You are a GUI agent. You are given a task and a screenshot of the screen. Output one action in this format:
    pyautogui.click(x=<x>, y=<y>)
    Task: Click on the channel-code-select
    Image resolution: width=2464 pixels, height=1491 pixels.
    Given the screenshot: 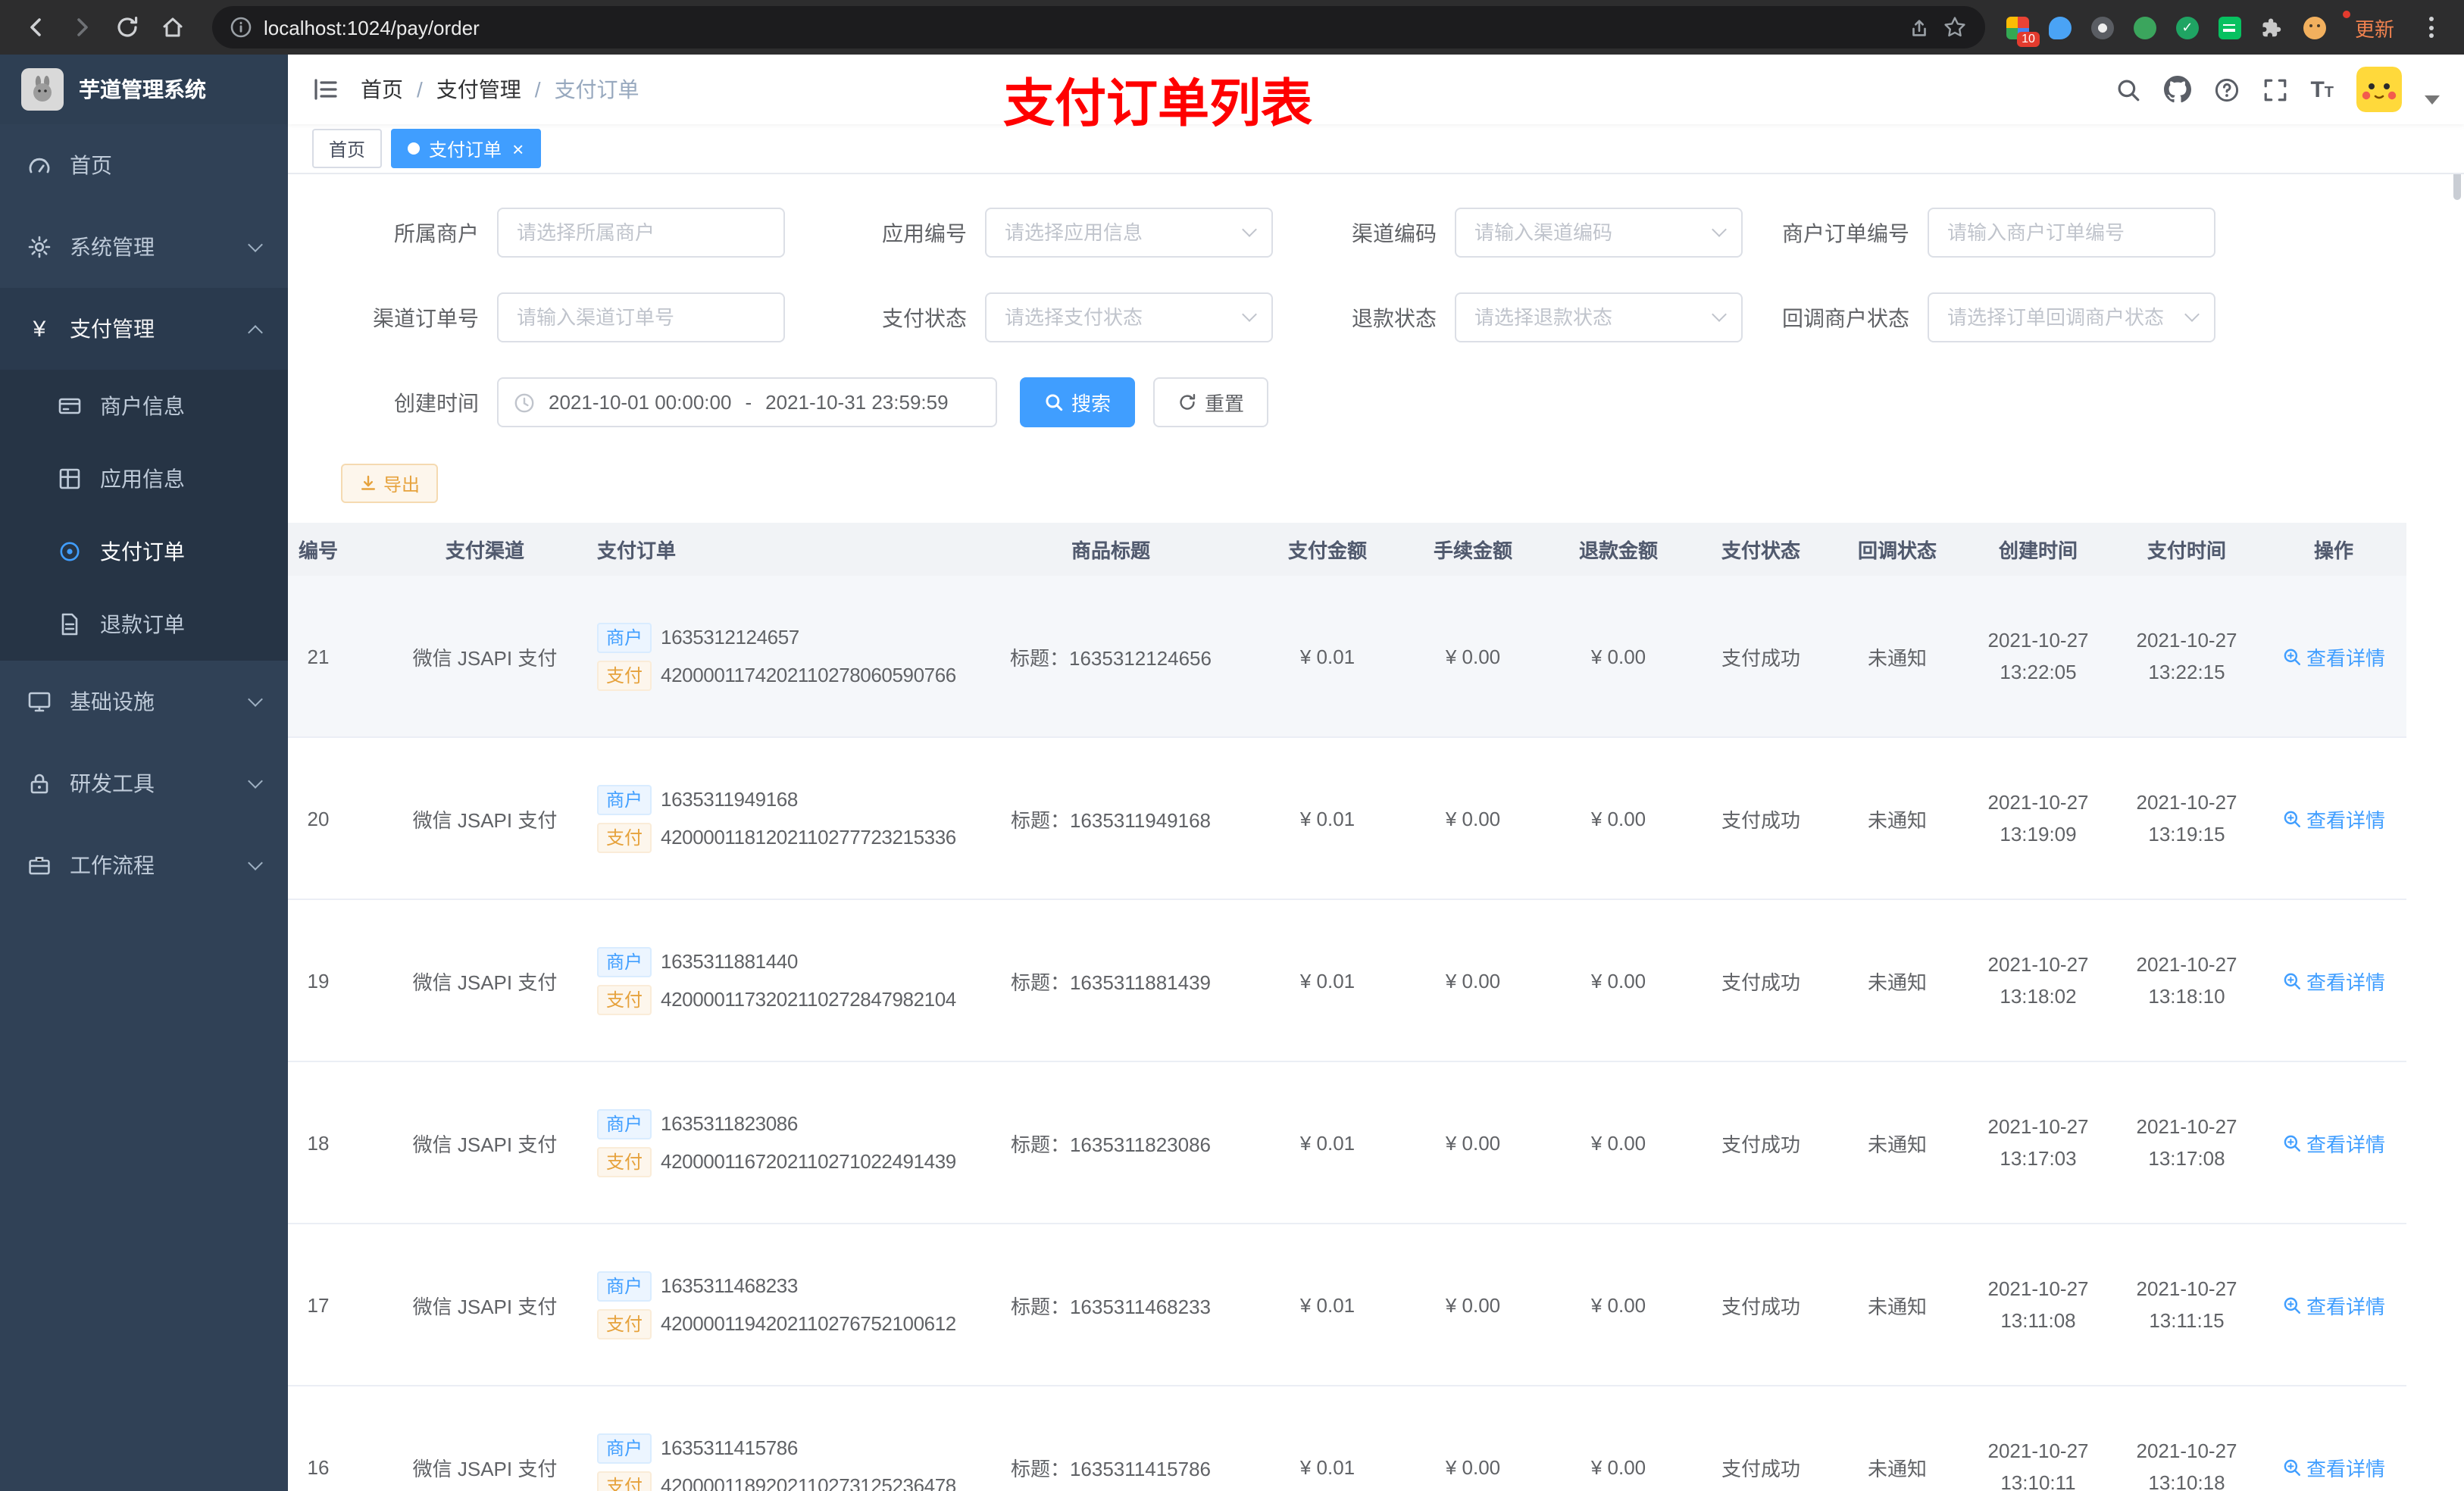 What is the action you would take?
    pyautogui.click(x=1599, y=233)
    